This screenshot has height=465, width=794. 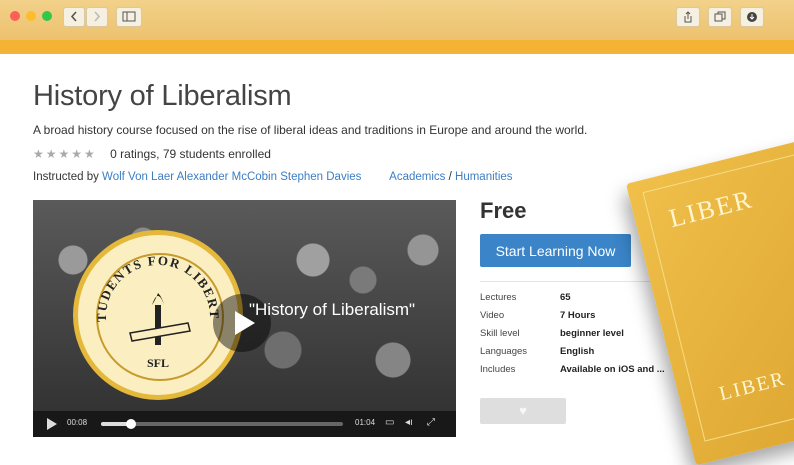 I want to click on category-link: Academics, so click(x=417, y=177).